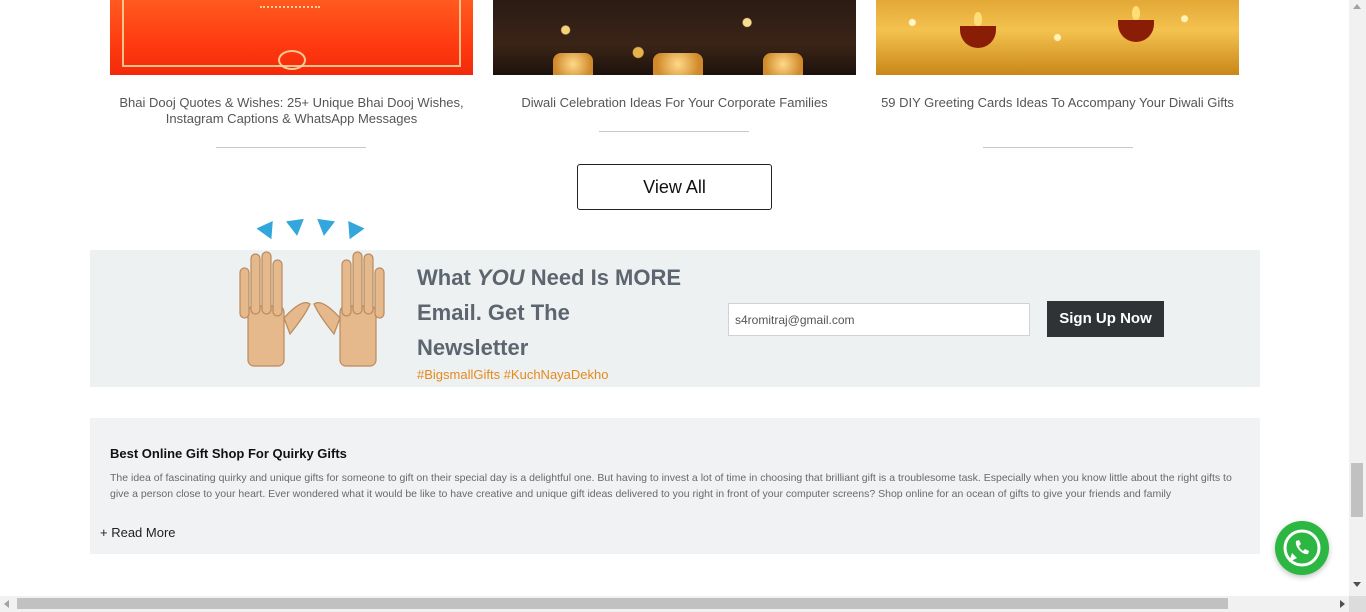 The width and height of the screenshot is (1366, 612). I want to click on sign-up-button: Sign Up Now, so click(1105, 319).